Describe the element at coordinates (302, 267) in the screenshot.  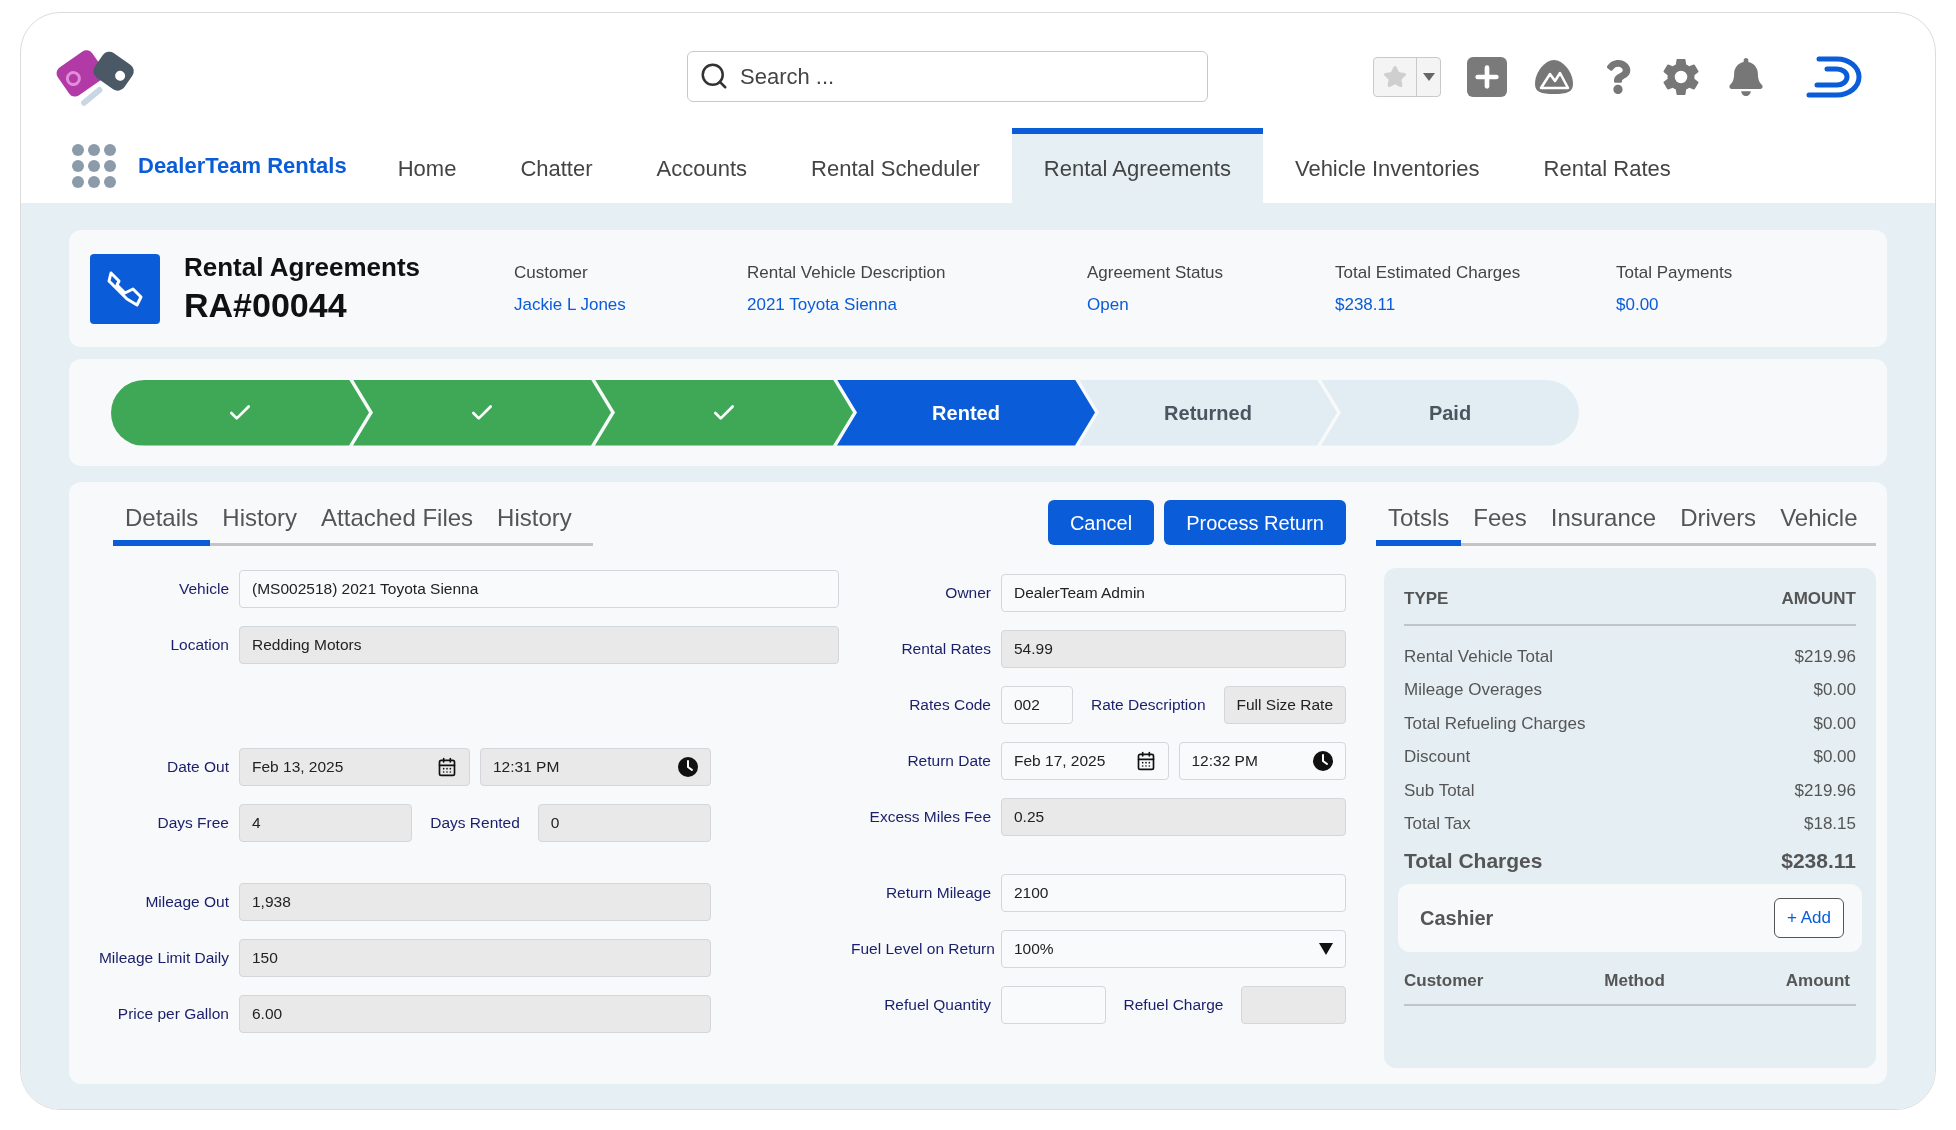
I see `record-type: Rental Agreements` at that location.